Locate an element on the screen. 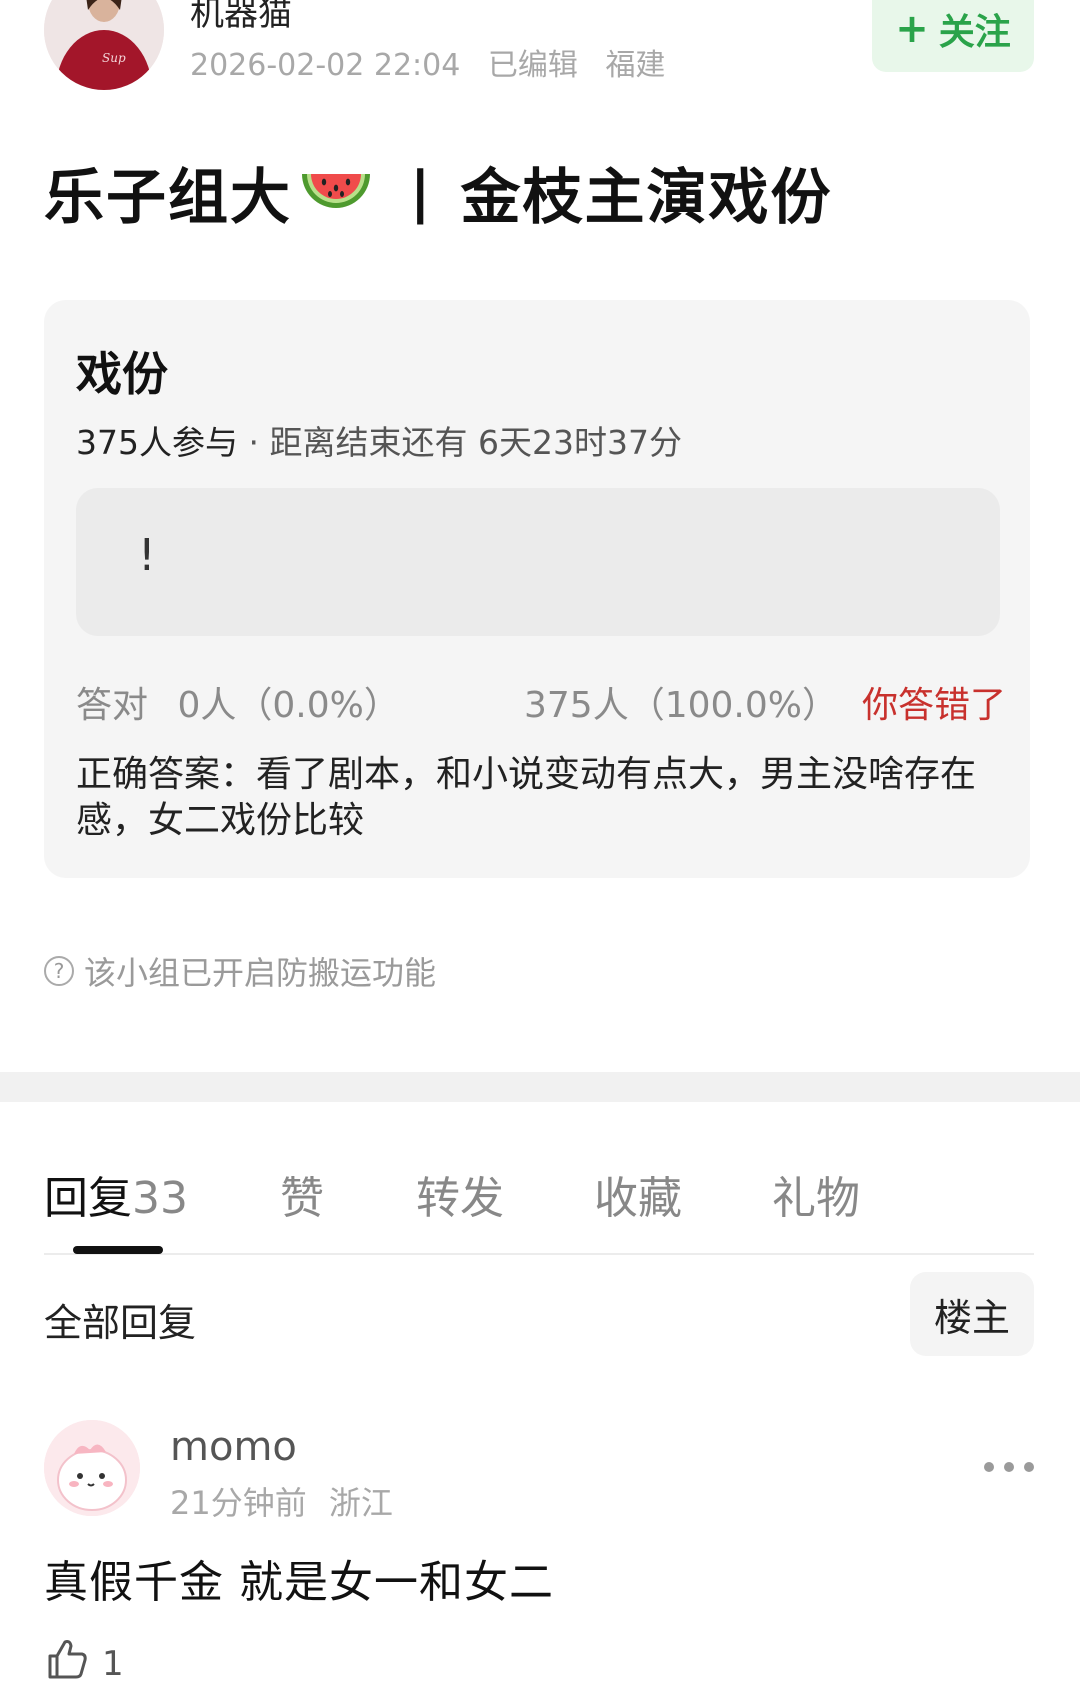 This screenshot has width=1080, height=1700. author-avatar: Sup is located at coordinates (104, 45).